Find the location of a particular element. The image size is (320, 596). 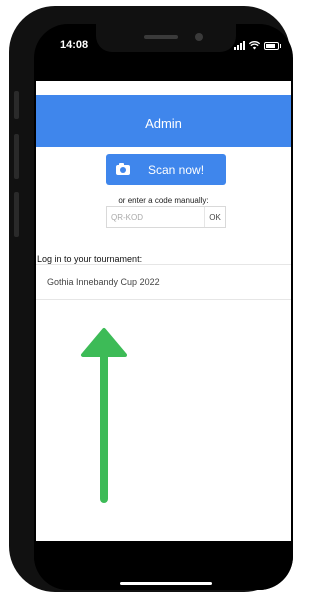

home-indicator is located at coordinates (166, 583).